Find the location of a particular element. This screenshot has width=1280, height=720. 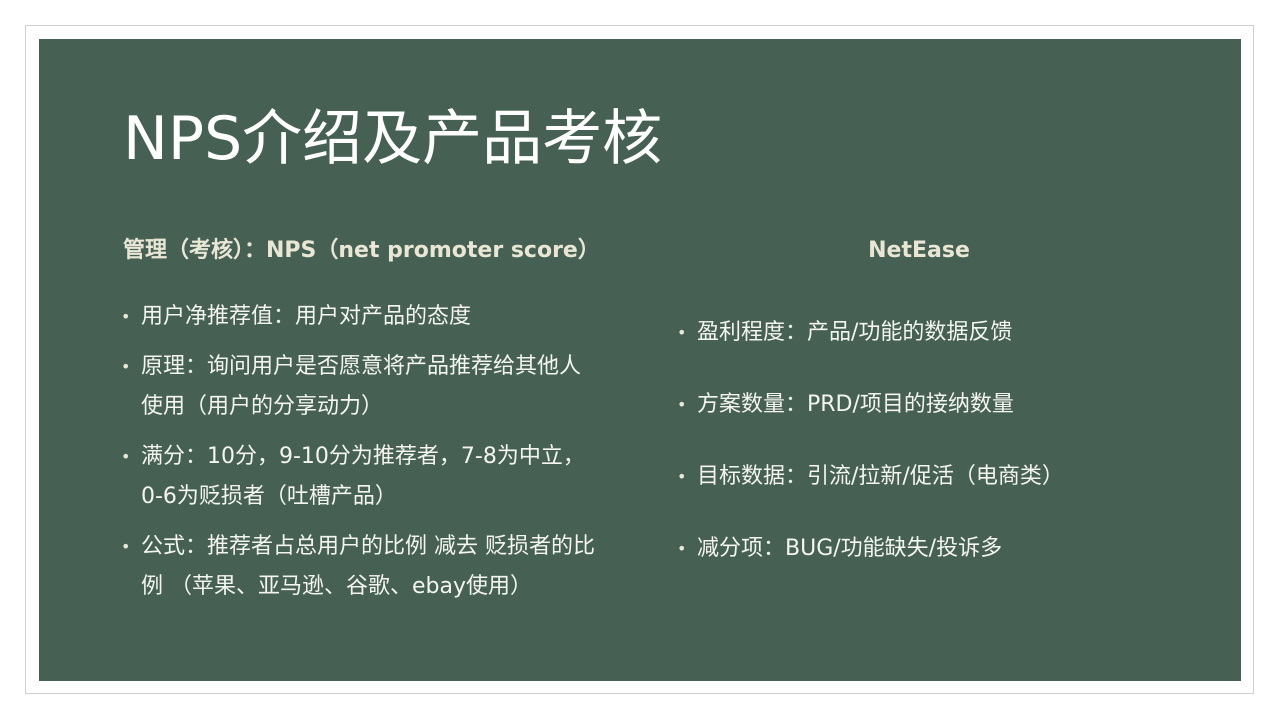

slide-title: NPS介绍及产品考核 is located at coordinates (393, 139).